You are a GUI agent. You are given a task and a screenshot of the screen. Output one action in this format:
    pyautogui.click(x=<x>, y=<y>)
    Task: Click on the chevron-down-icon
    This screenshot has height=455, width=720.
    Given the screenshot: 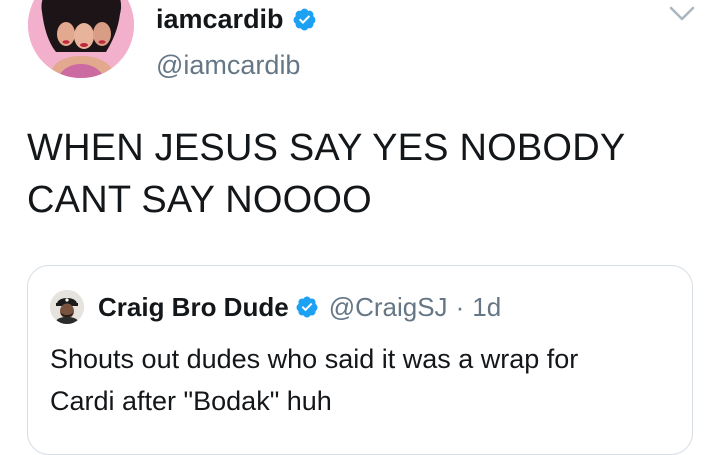 What is the action you would take?
    pyautogui.click(x=682, y=14)
    